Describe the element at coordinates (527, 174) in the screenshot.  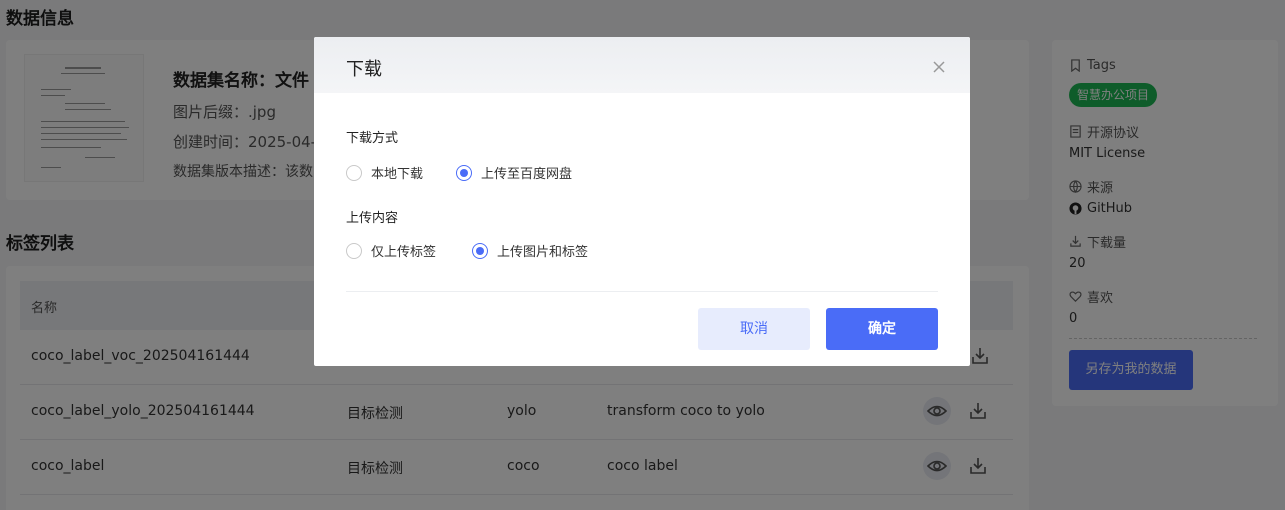
I see `radio-label: 上传至百度网盘` at that location.